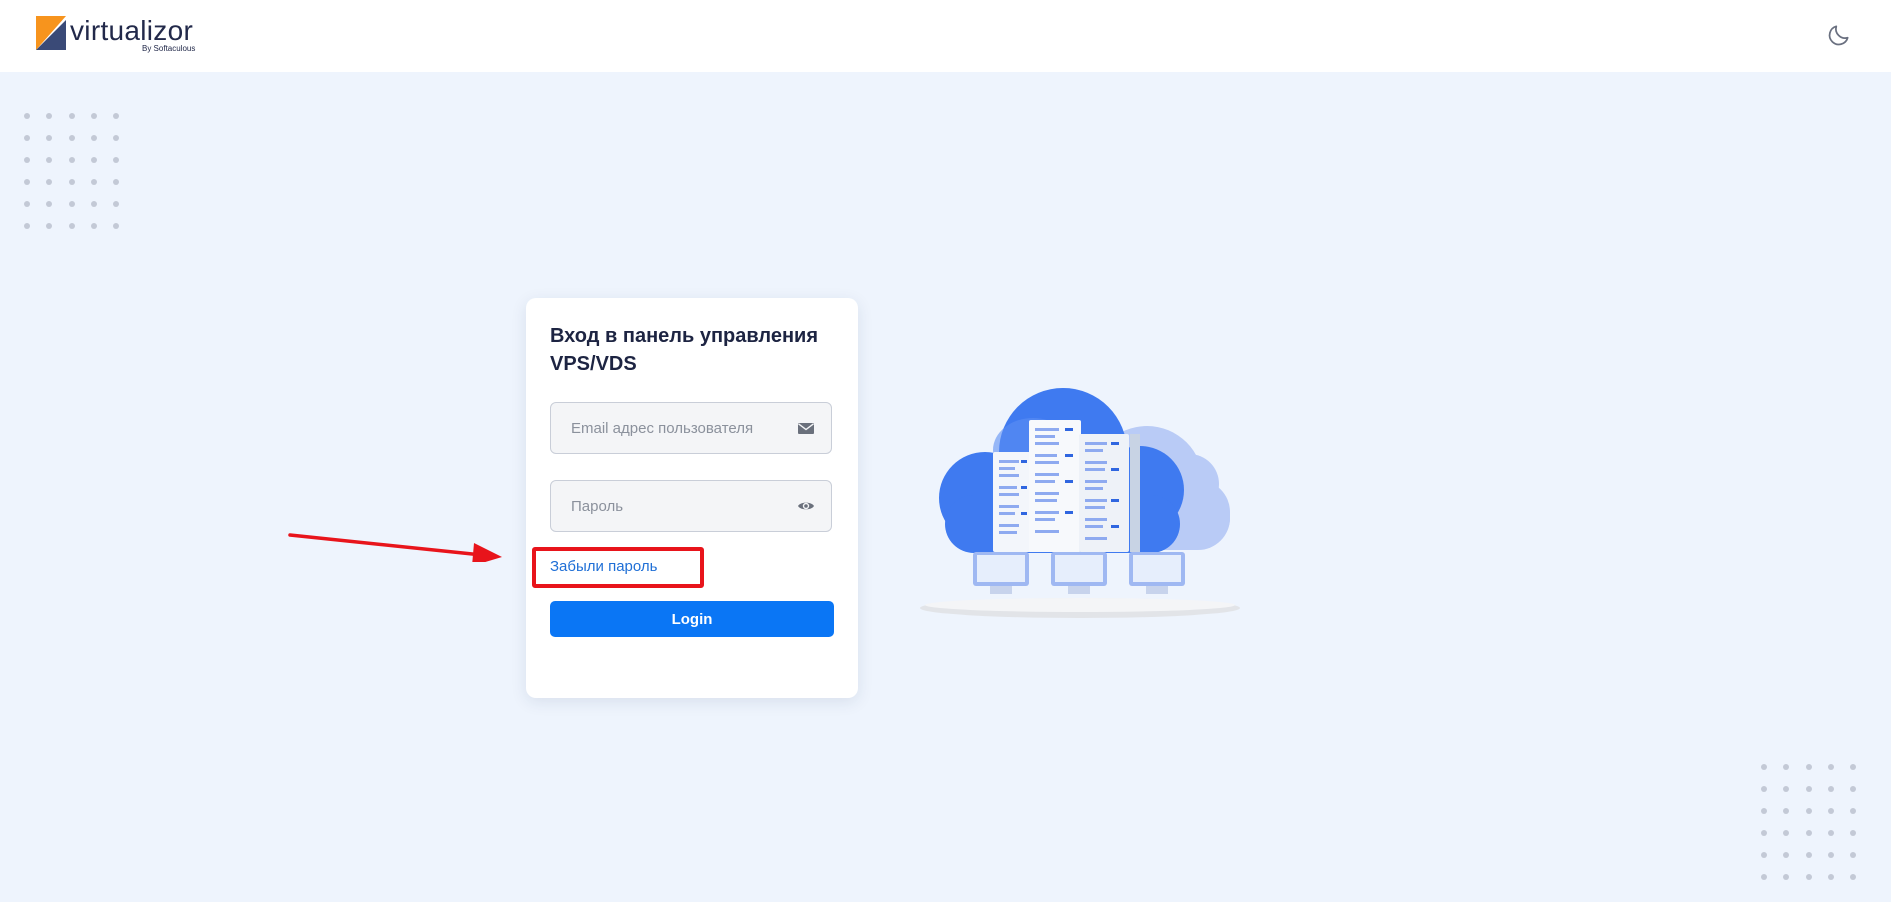 This screenshot has width=1891, height=902. Describe the element at coordinates (169, 48) in the screenshot. I see `logo-subtitle: By Softaculous` at that location.